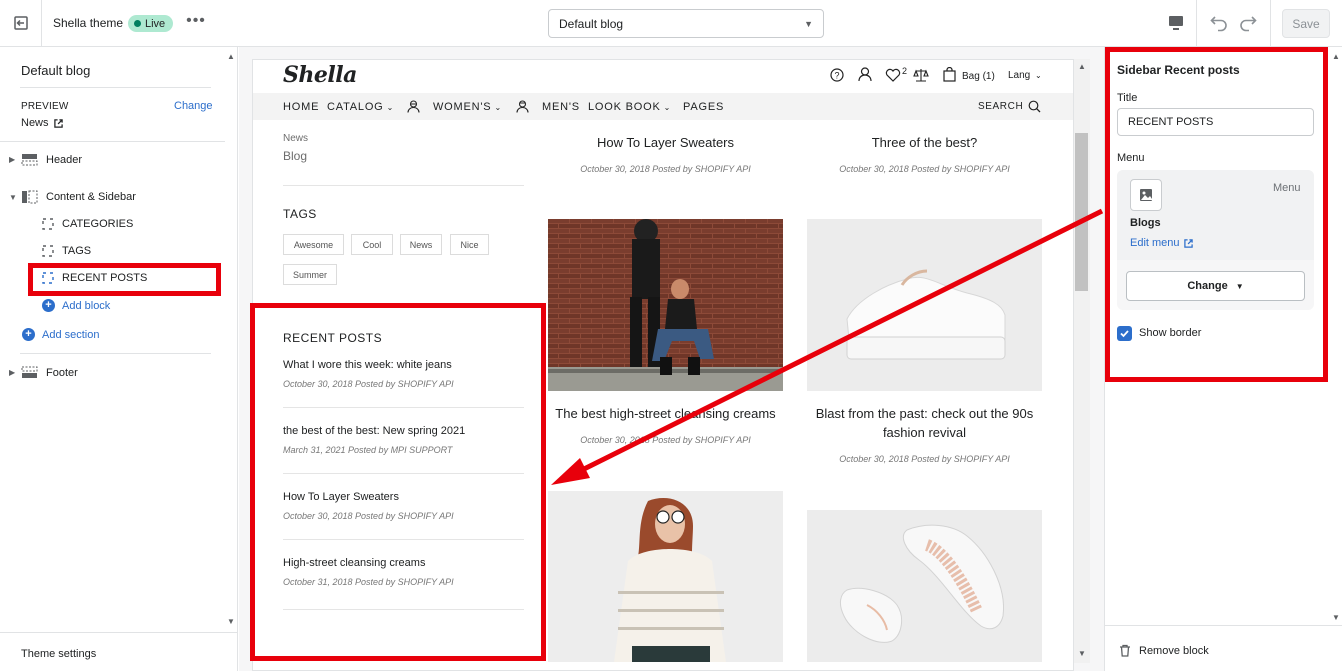 This screenshot has height=671, width=1342. Describe the element at coordinates (924, 432) in the screenshot. I see `post-title-line2: fashion revival` at that location.